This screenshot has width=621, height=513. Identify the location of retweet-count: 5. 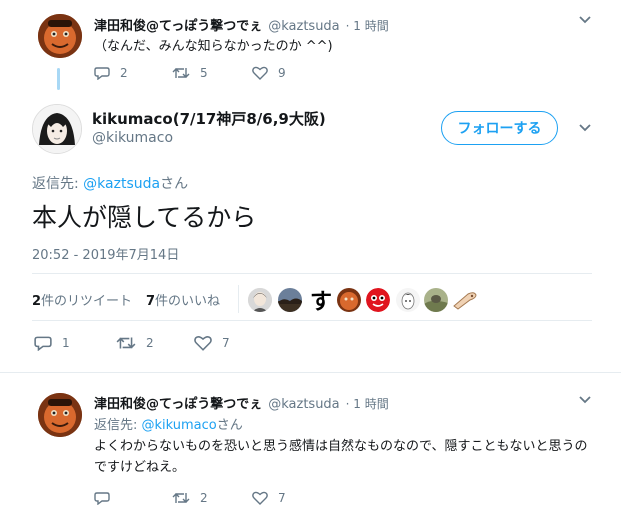
(204, 73).